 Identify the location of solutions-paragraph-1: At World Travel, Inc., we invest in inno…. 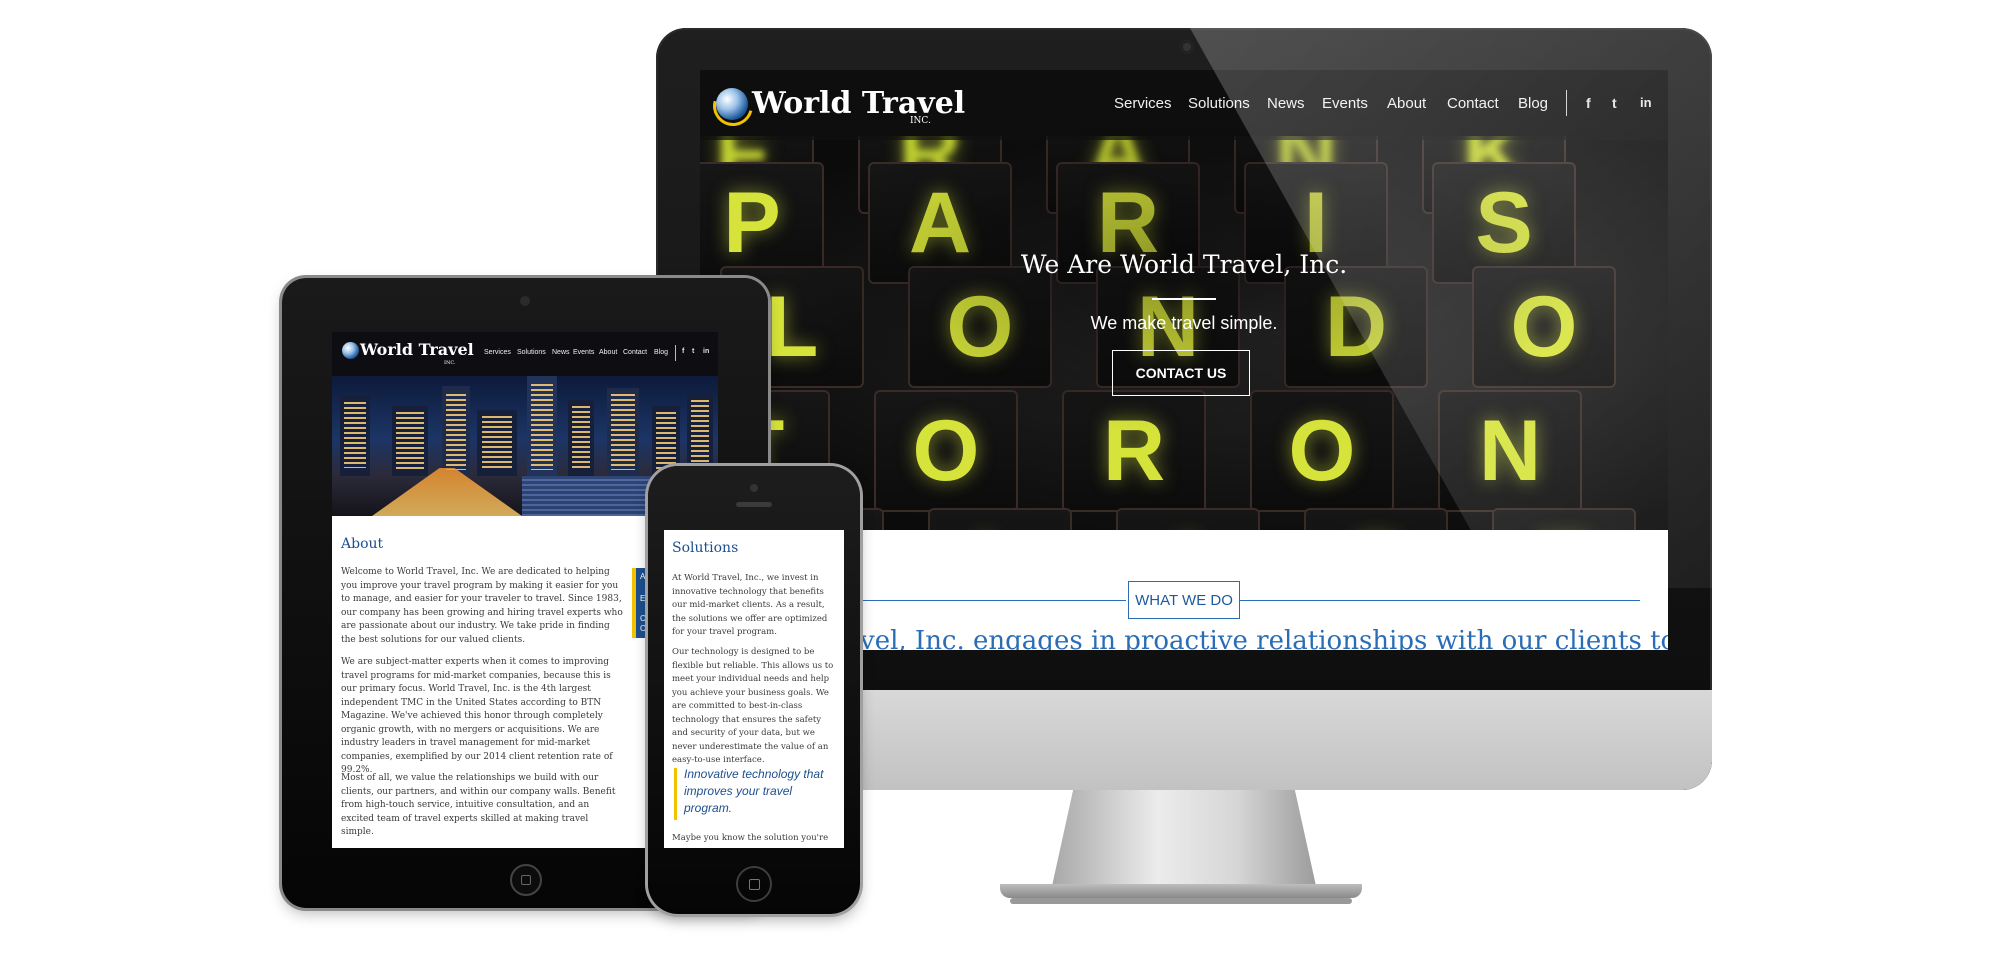
(750, 605).